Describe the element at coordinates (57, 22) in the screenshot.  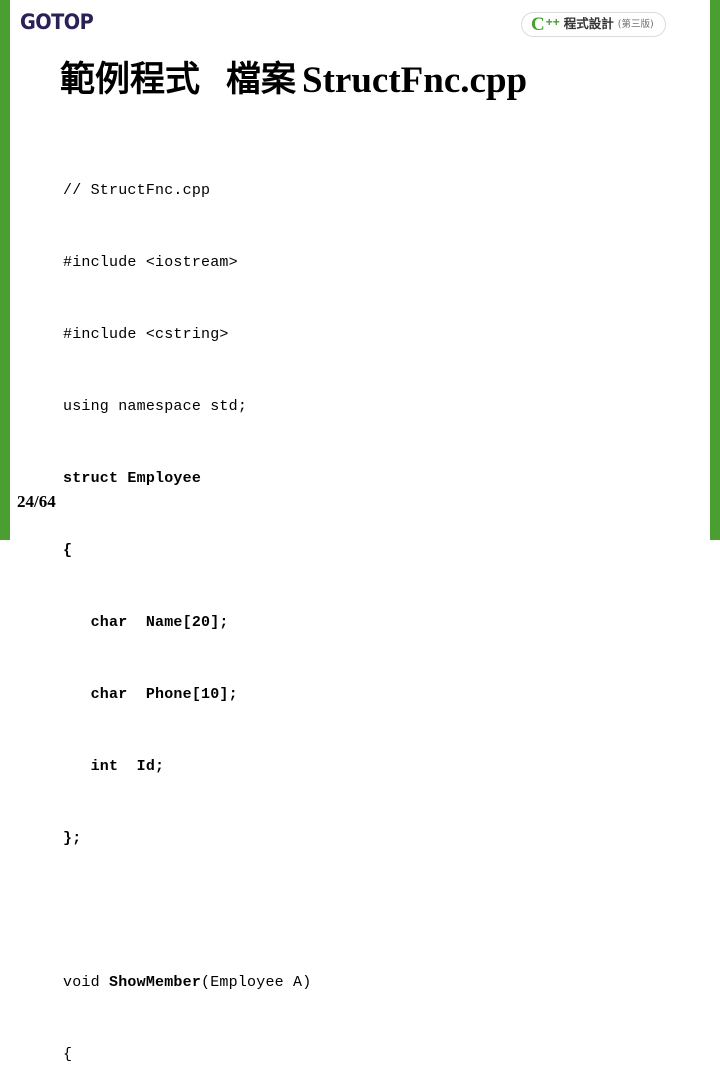
I see `gotop-publisher-logo: GOTOP` at that location.